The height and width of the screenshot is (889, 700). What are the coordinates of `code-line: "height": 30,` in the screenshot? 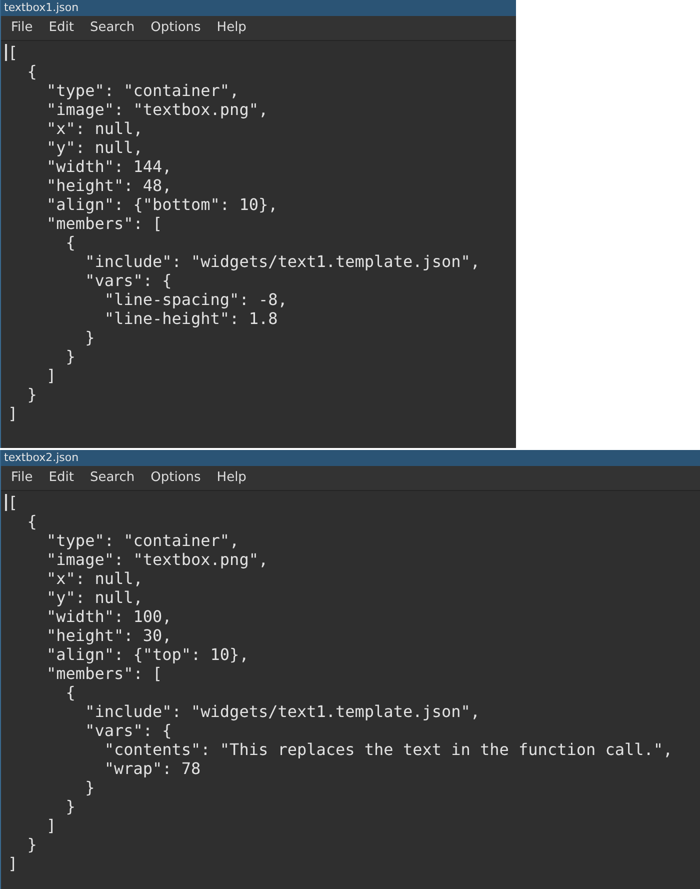 It's located at (109, 635).